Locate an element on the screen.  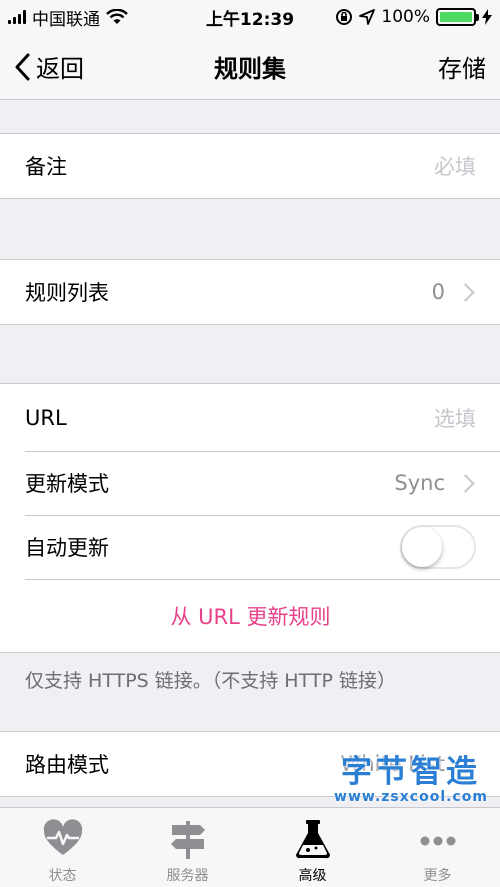
update-mode-value: Sync is located at coordinates (419, 483).